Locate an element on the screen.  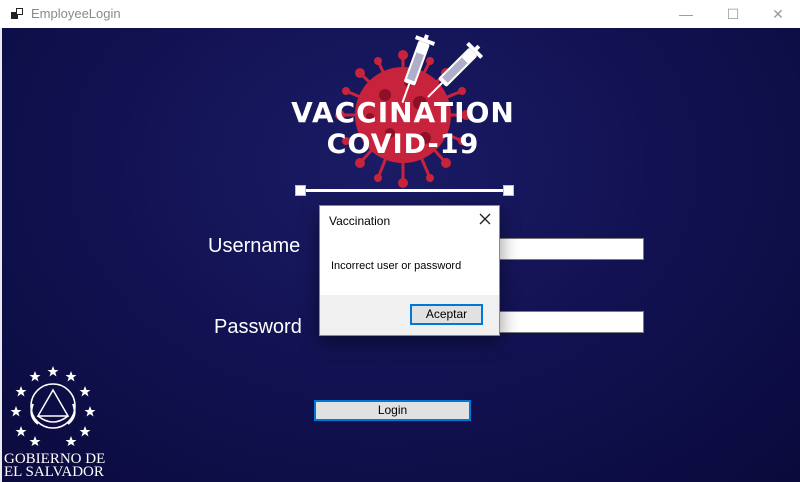
dialog-title: Vaccination is located at coordinates (360, 221).